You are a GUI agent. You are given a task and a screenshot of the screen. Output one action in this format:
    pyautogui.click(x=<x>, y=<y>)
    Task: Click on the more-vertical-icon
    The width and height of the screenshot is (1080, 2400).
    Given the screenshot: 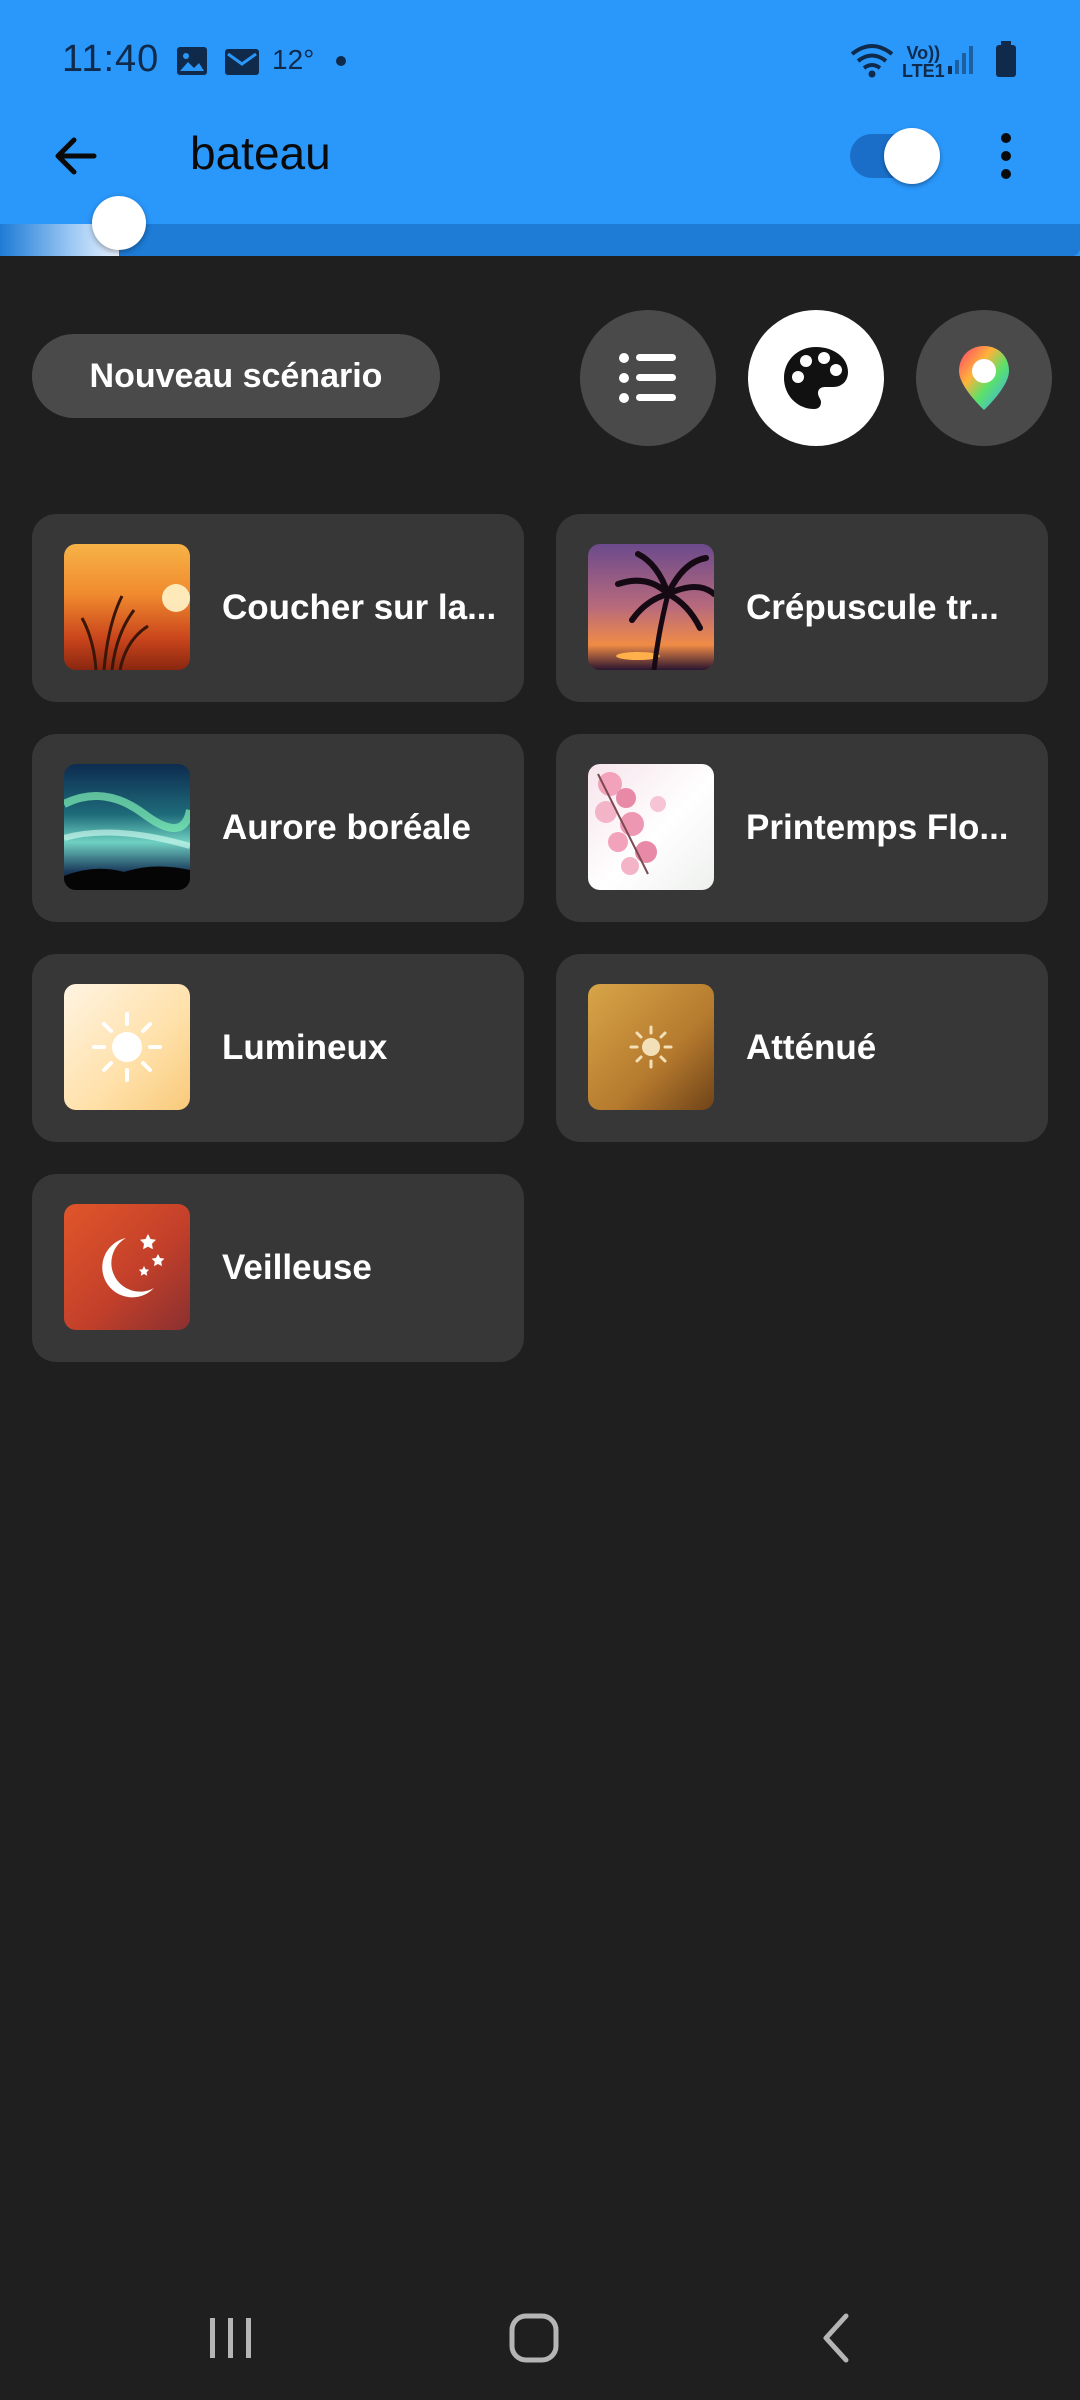 What is the action you would take?
    pyautogui.click(x=1006, y=156)
    